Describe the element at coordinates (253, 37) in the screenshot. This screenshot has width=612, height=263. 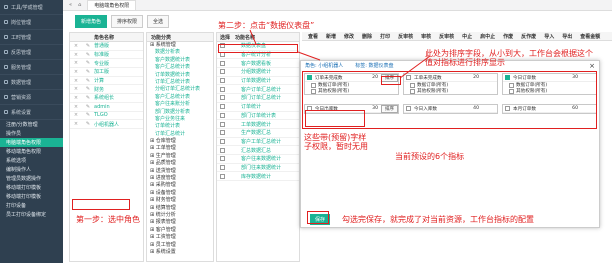
I see `arrow-to-function` at that location.